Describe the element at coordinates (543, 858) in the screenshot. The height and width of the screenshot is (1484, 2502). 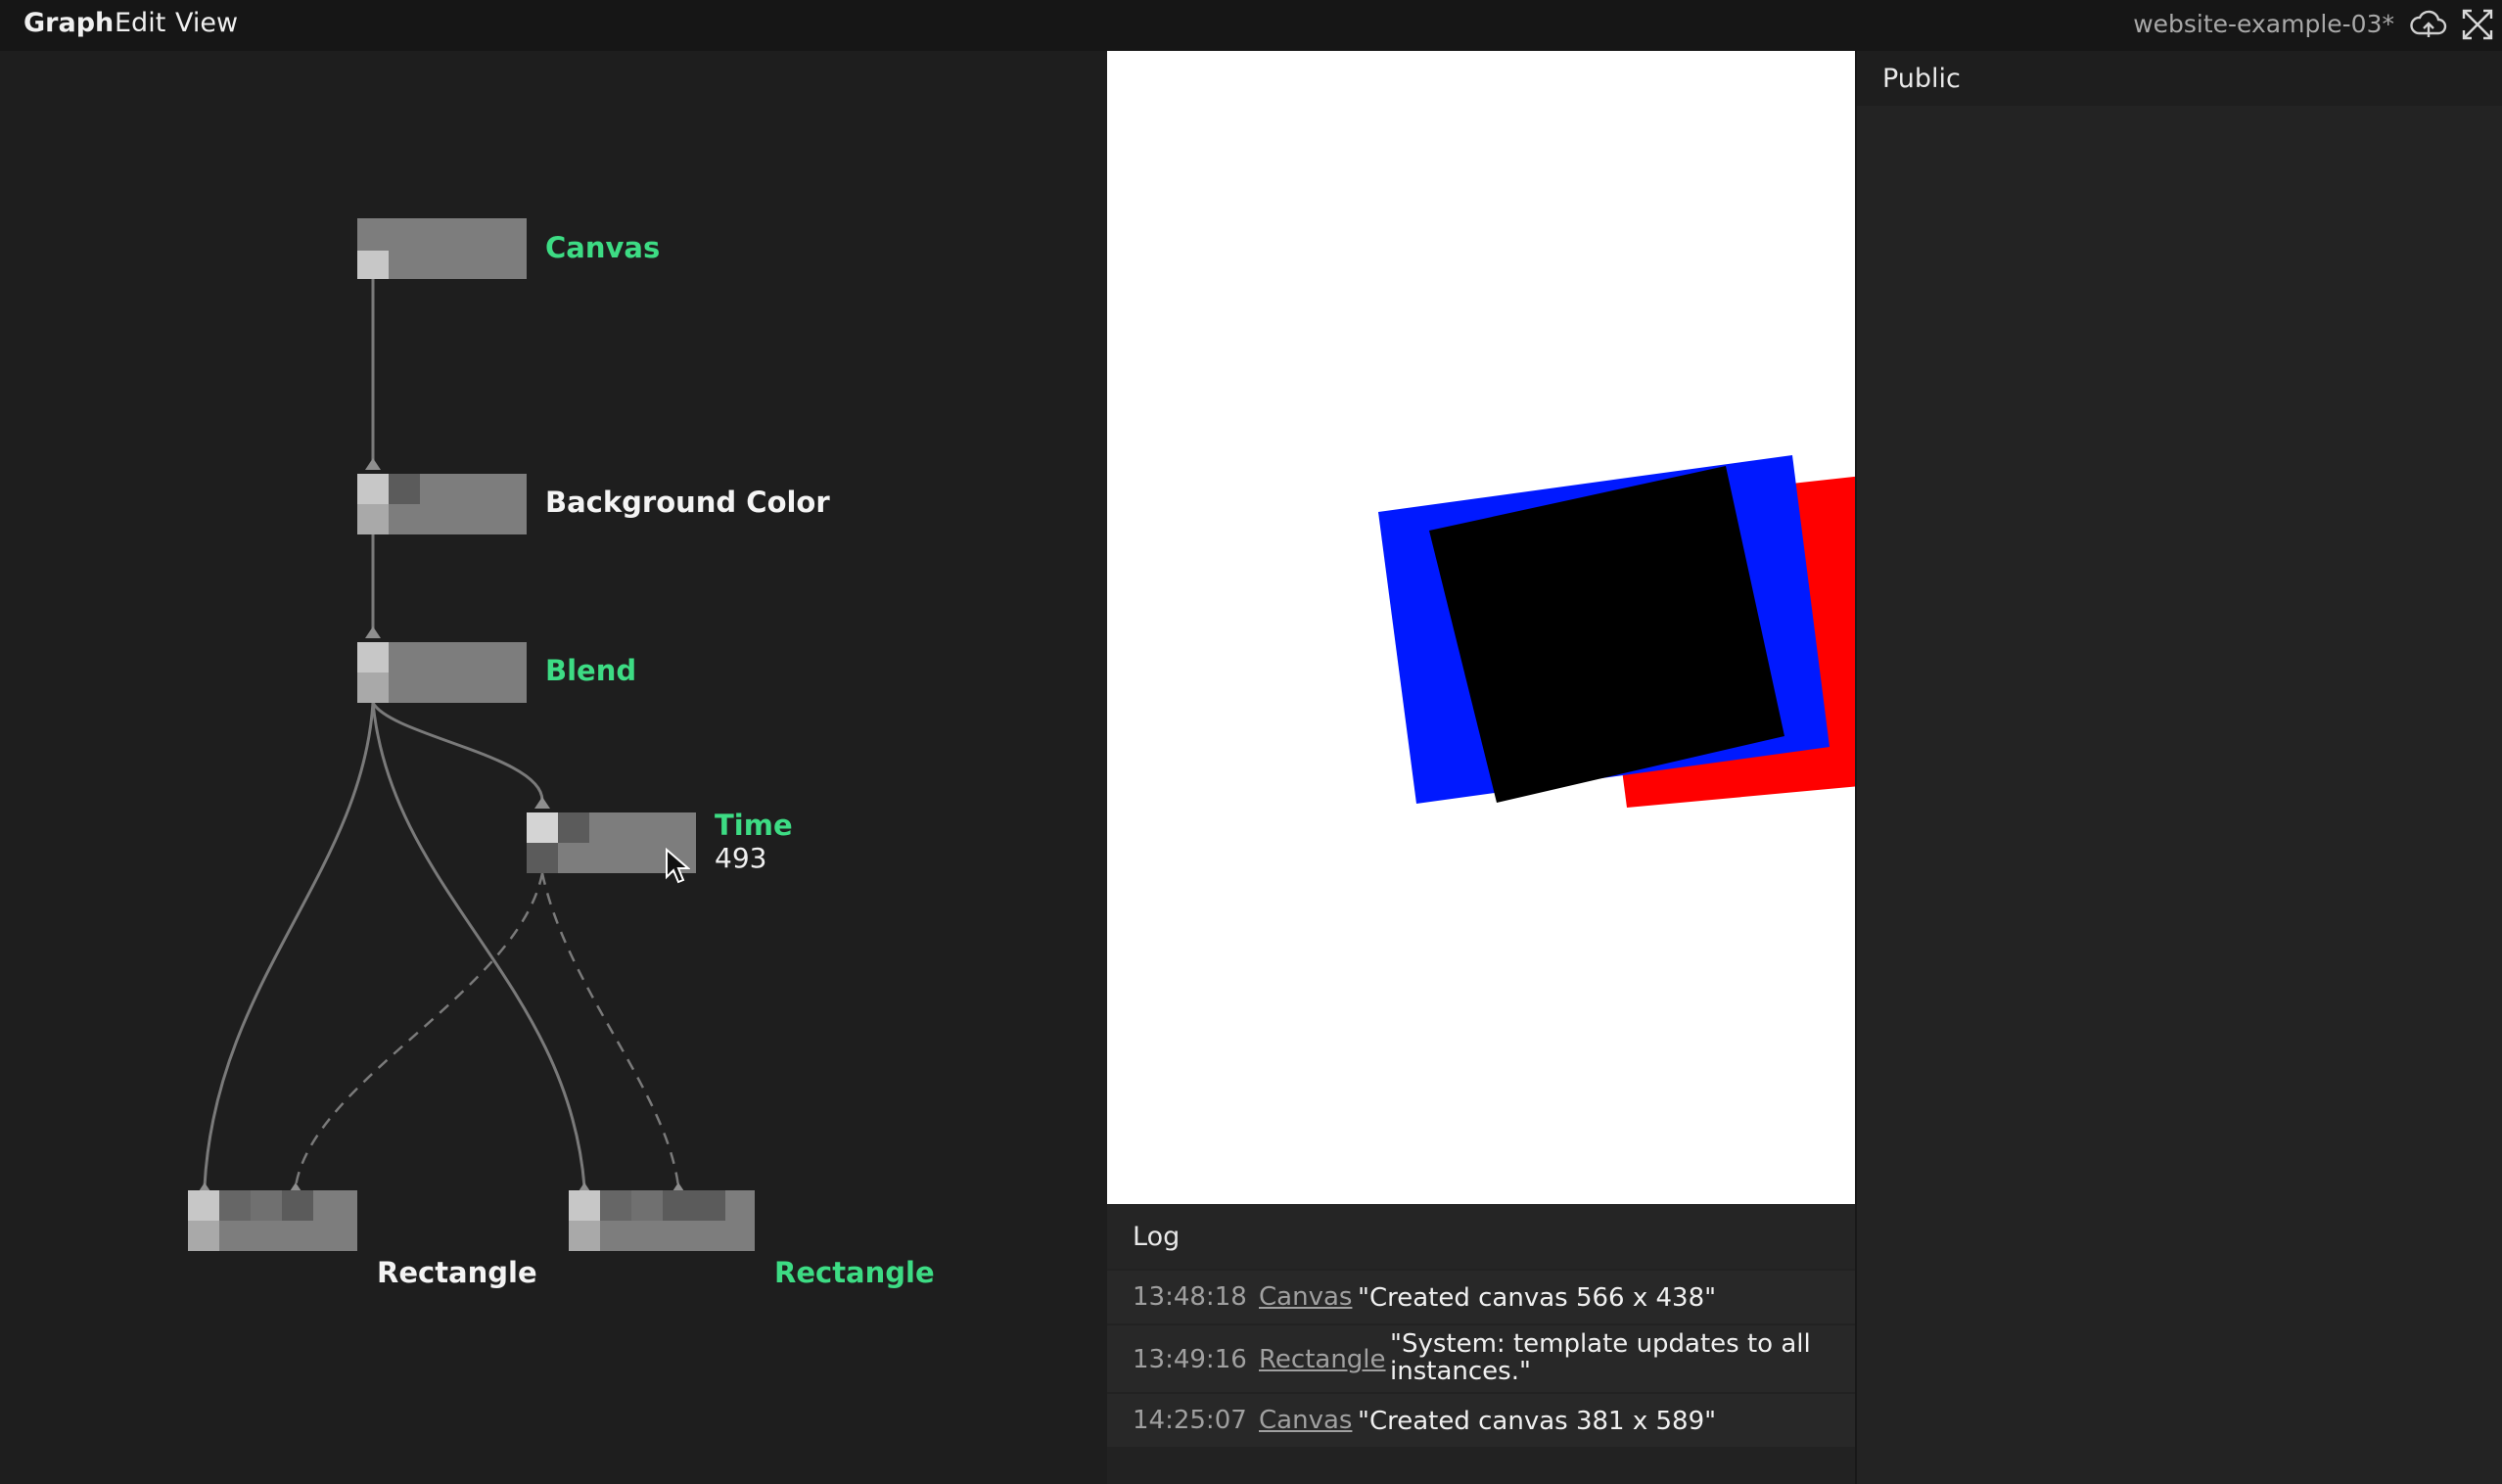
I see `time-outlet-port` at that location.